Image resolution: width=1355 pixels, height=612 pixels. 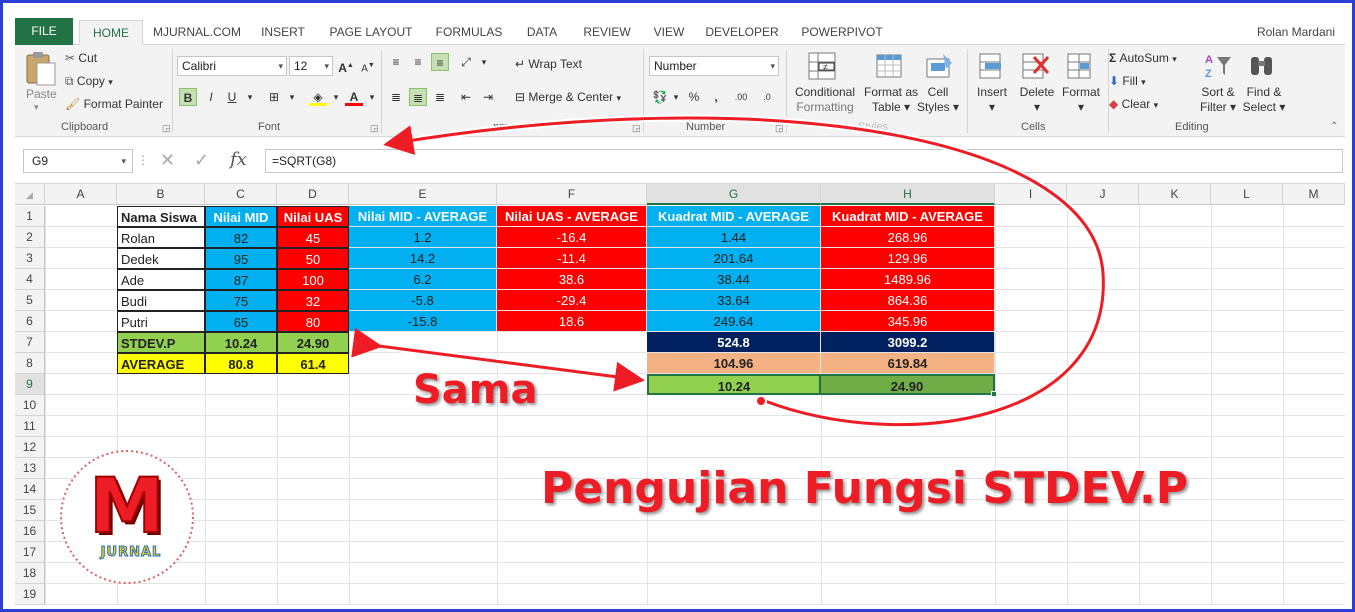 I want to click on bold-button: B, so click(x=188, y=97).